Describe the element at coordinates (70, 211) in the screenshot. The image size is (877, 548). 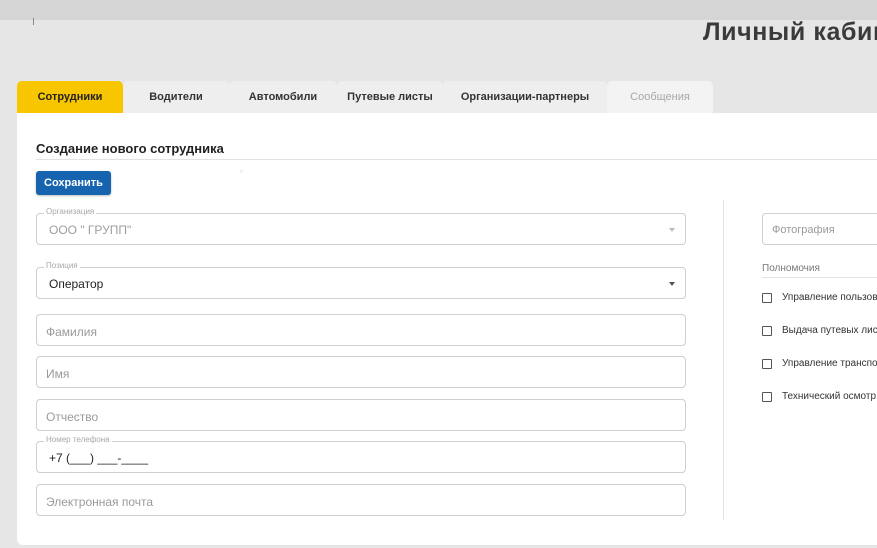
I see `organization-legend: Организация` at that location.